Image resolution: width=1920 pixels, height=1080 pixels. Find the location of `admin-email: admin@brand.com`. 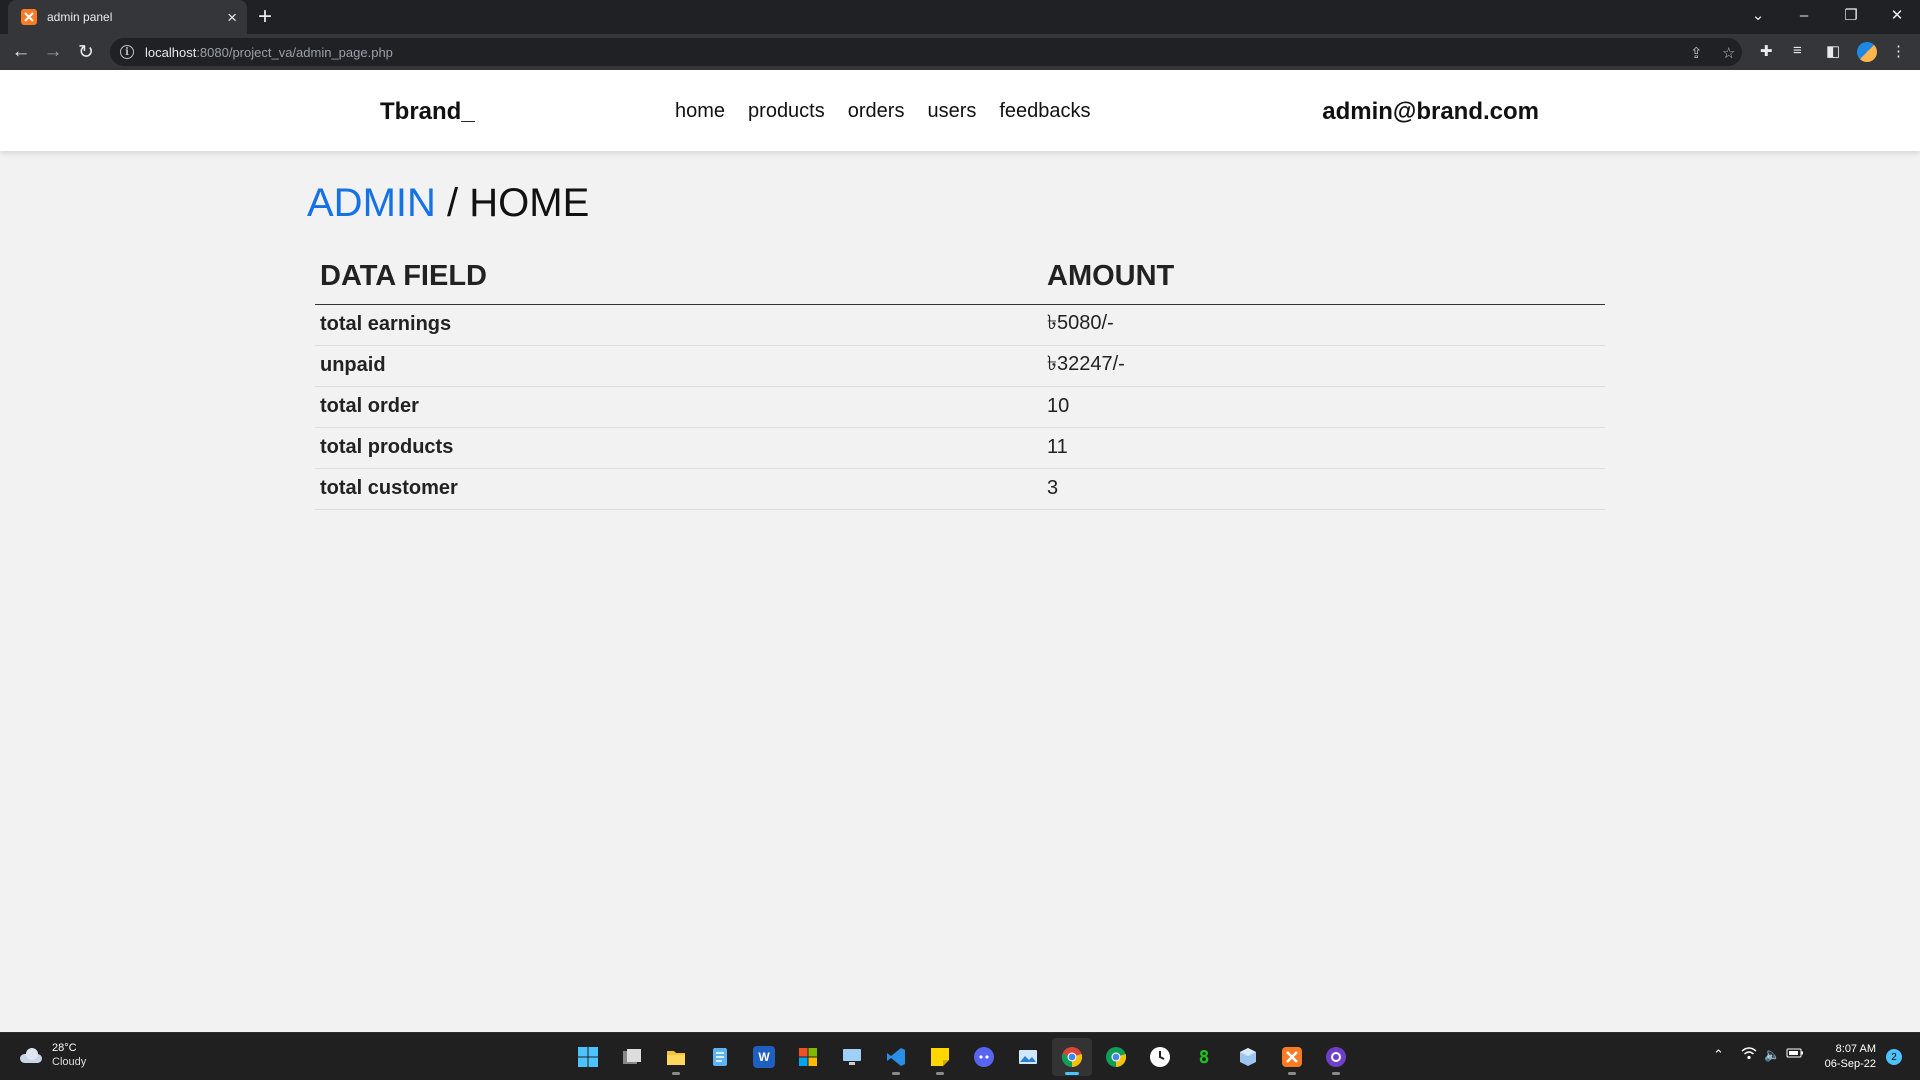

admin-email: admin@brand.com is located at coordinates (1430, 112).